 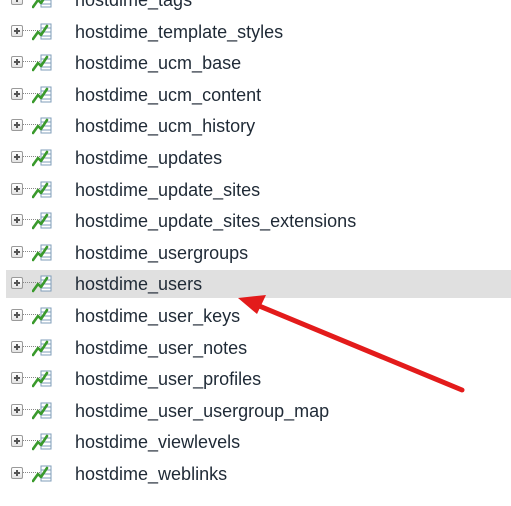 I want to click on table-row: hostdime_user_notes, so click(x=258, y=348).